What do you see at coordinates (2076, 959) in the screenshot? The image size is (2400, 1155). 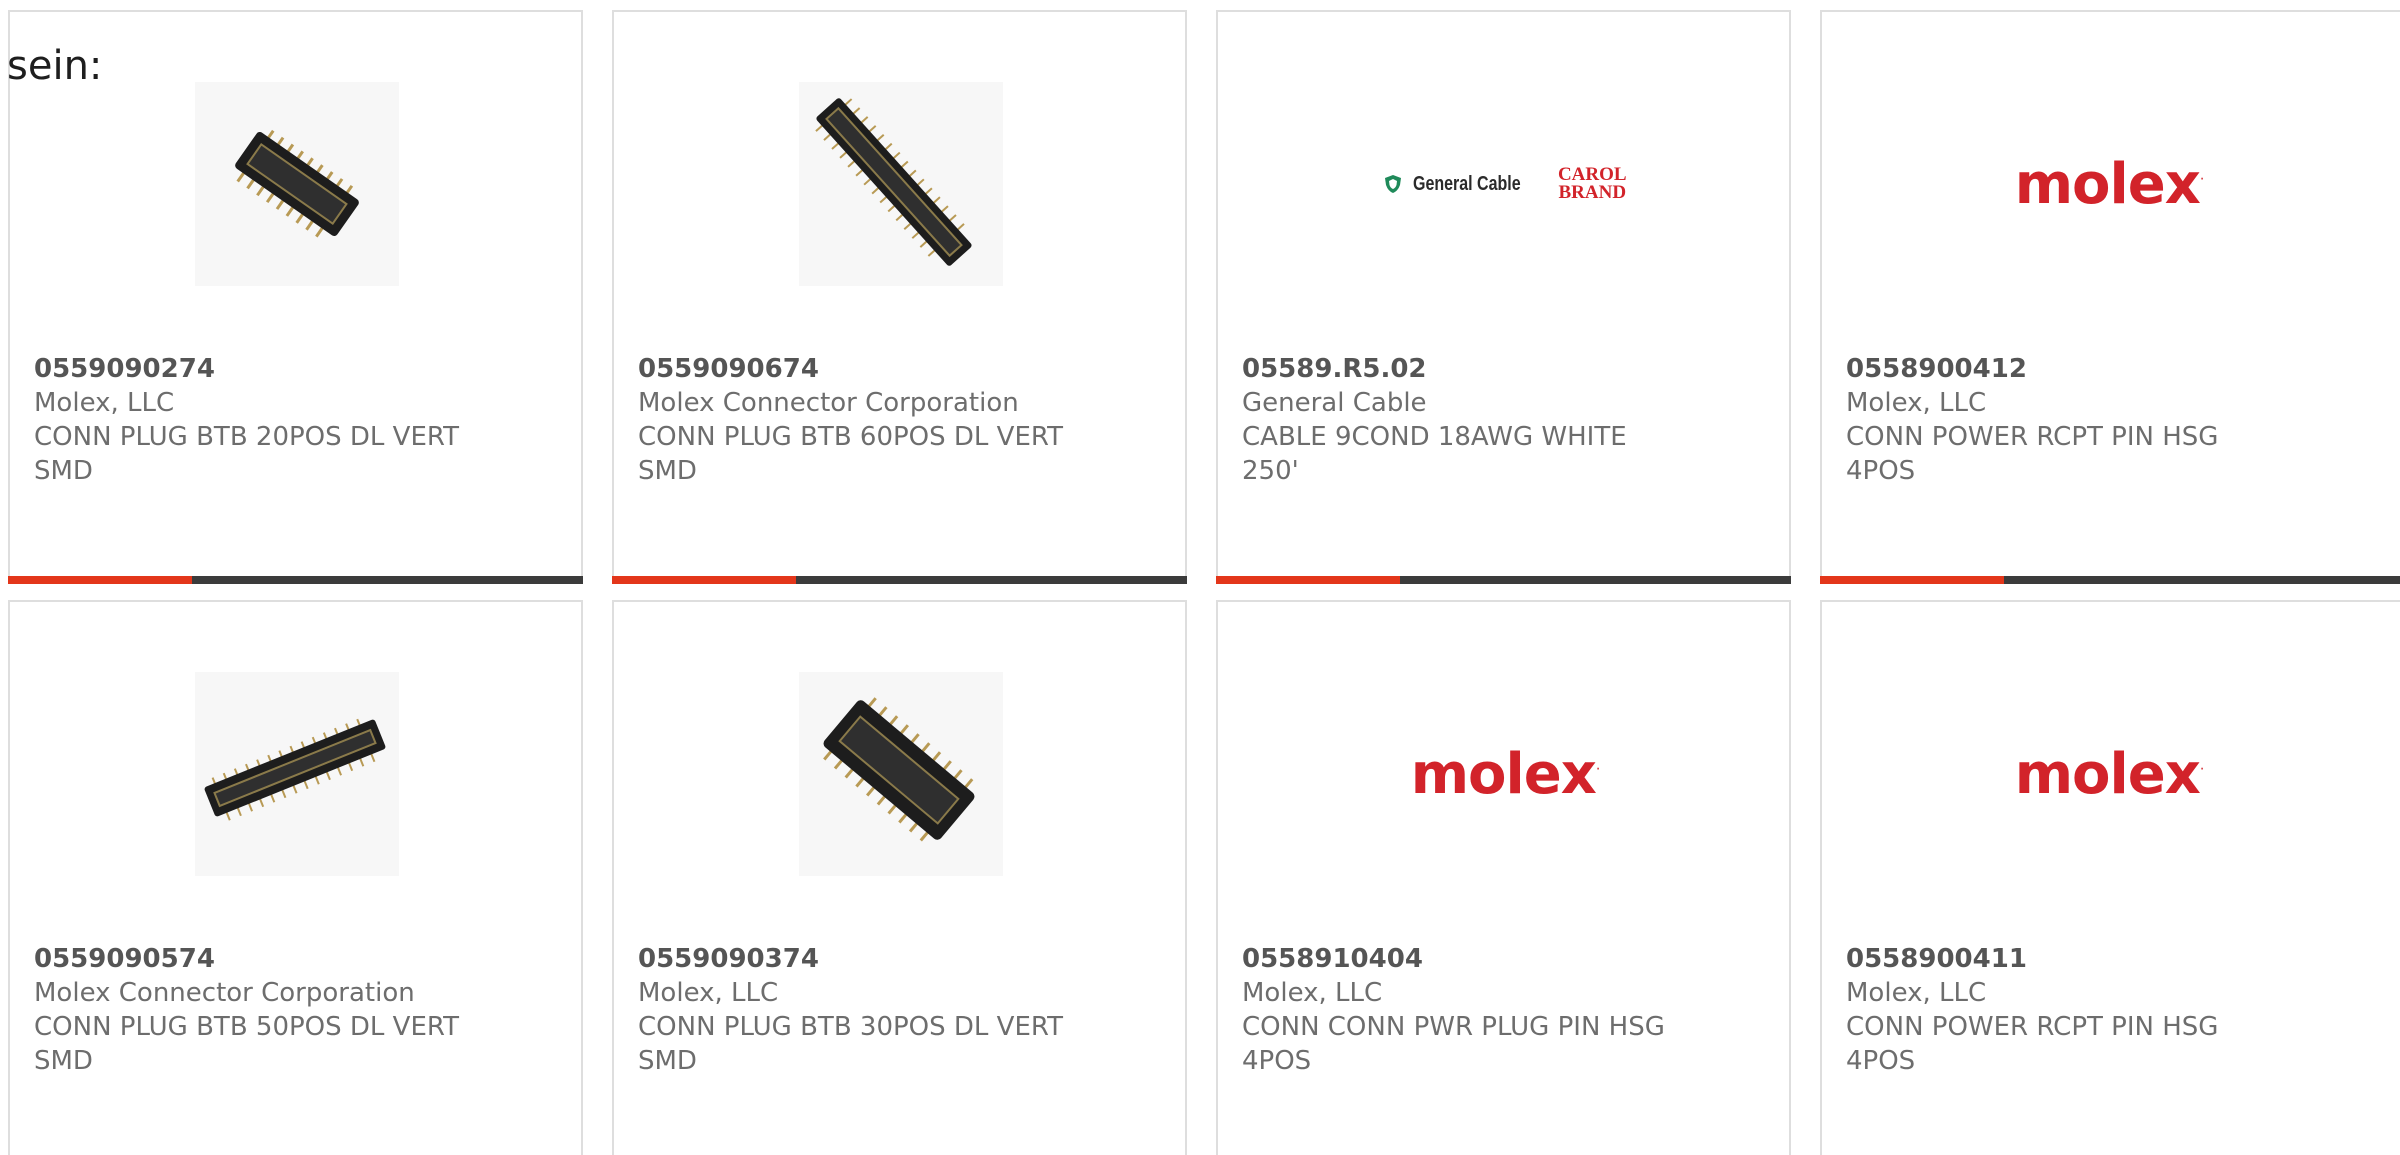 I see `part-number: 0558900411` at bounding box center [2076, 959].